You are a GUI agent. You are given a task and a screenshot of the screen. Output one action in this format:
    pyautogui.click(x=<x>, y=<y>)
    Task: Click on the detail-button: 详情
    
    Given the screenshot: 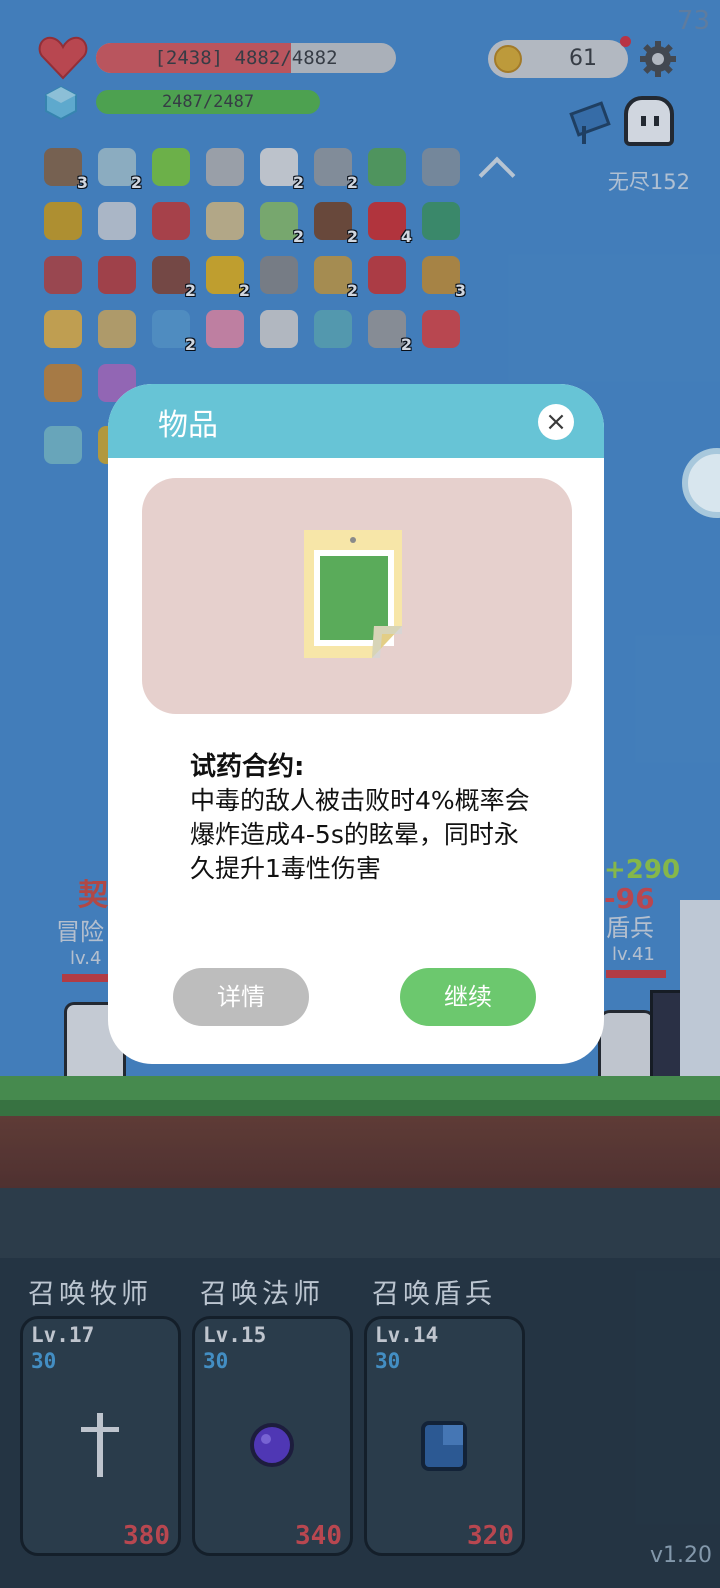 What is the action you would take?
    pyautogui.click(x=241, y=997)
    